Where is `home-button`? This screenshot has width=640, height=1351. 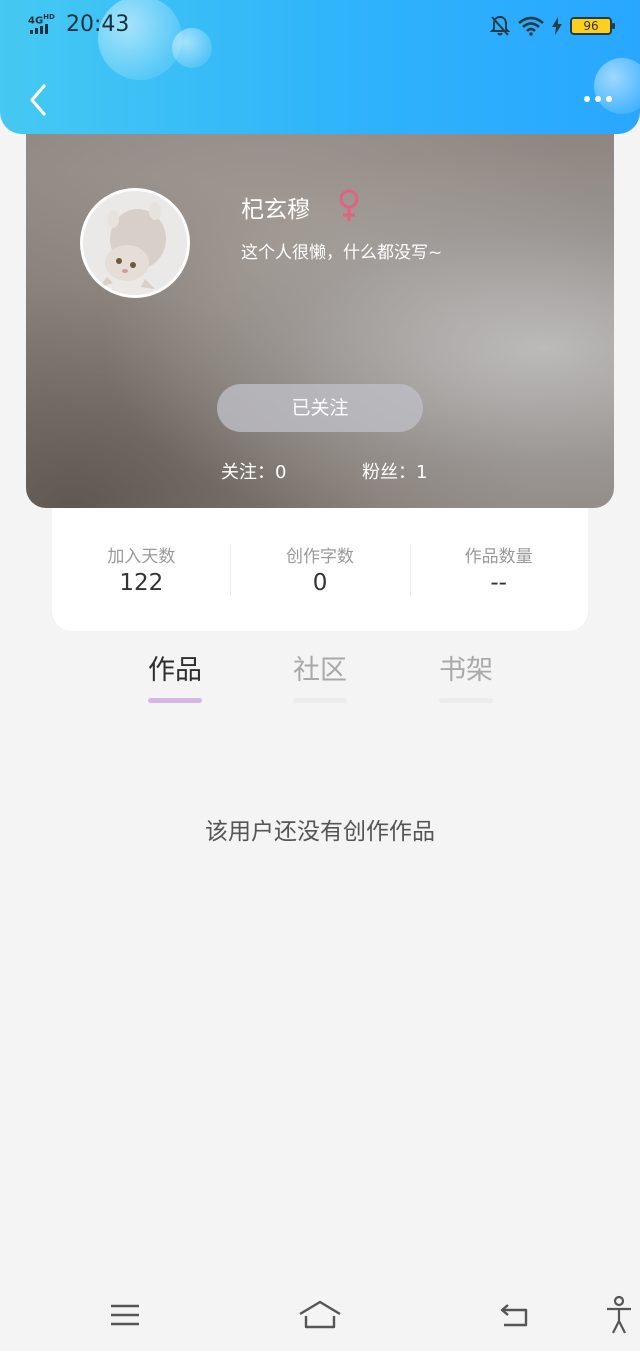 home-button is located at coordinates (320, 1315).